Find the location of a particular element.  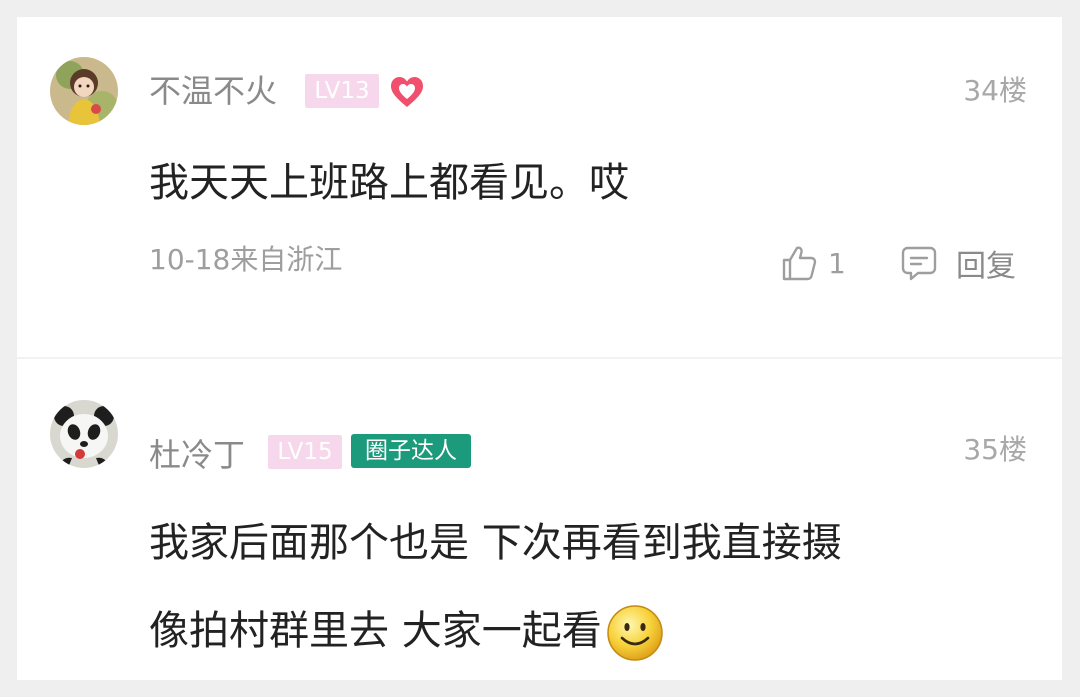

panda-avatar-icon is located at coordinates (84, 434).